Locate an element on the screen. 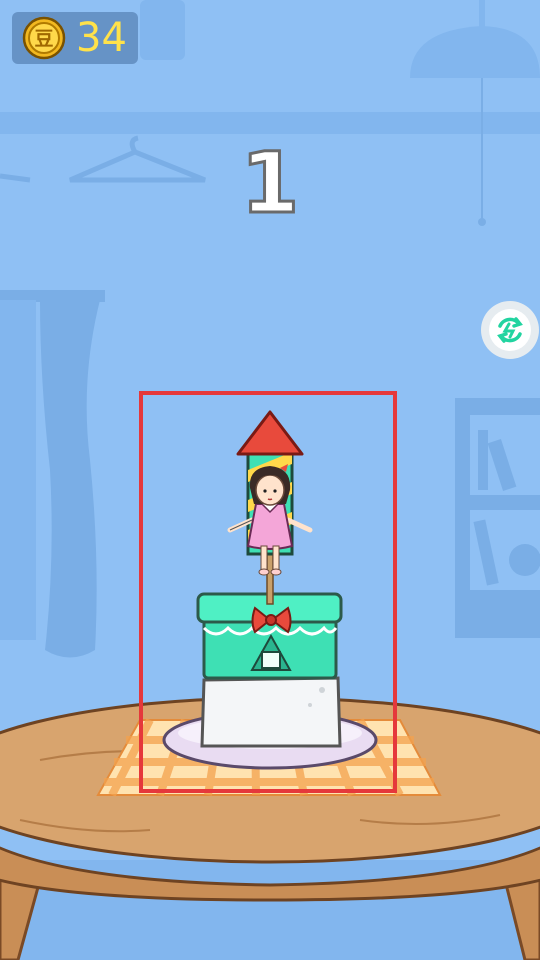  firework-stick is located at coordinates (270, 576).